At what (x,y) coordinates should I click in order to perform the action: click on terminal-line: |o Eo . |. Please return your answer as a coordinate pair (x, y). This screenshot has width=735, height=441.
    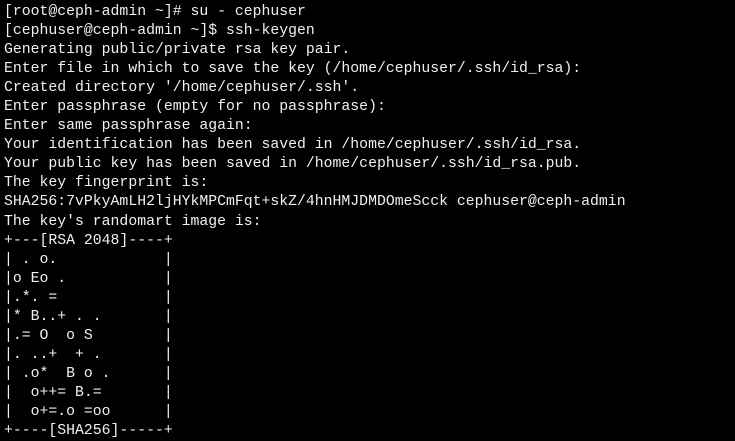
    Looking at the image, I should click on (88, 278).